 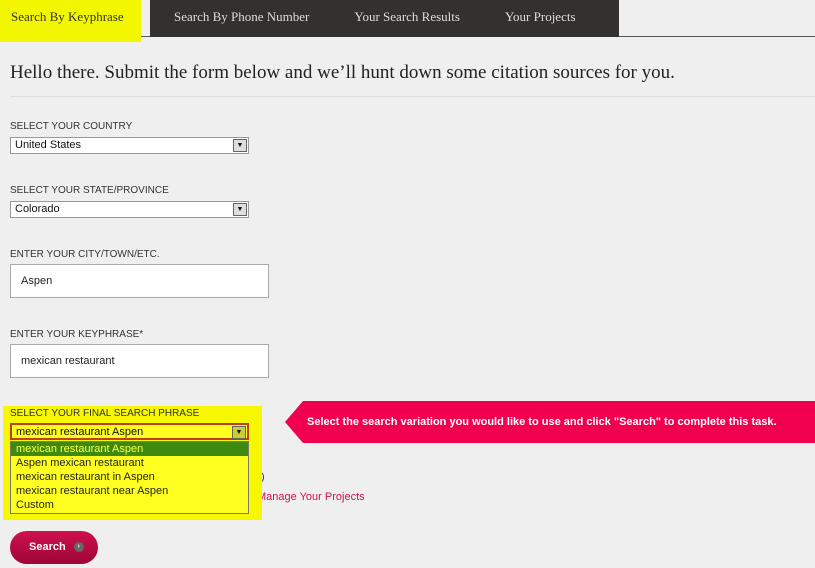 What do you see at coordinates (48, 145) in the screenshot?
I see `country-value: United States` at bounding box center [48, 145].